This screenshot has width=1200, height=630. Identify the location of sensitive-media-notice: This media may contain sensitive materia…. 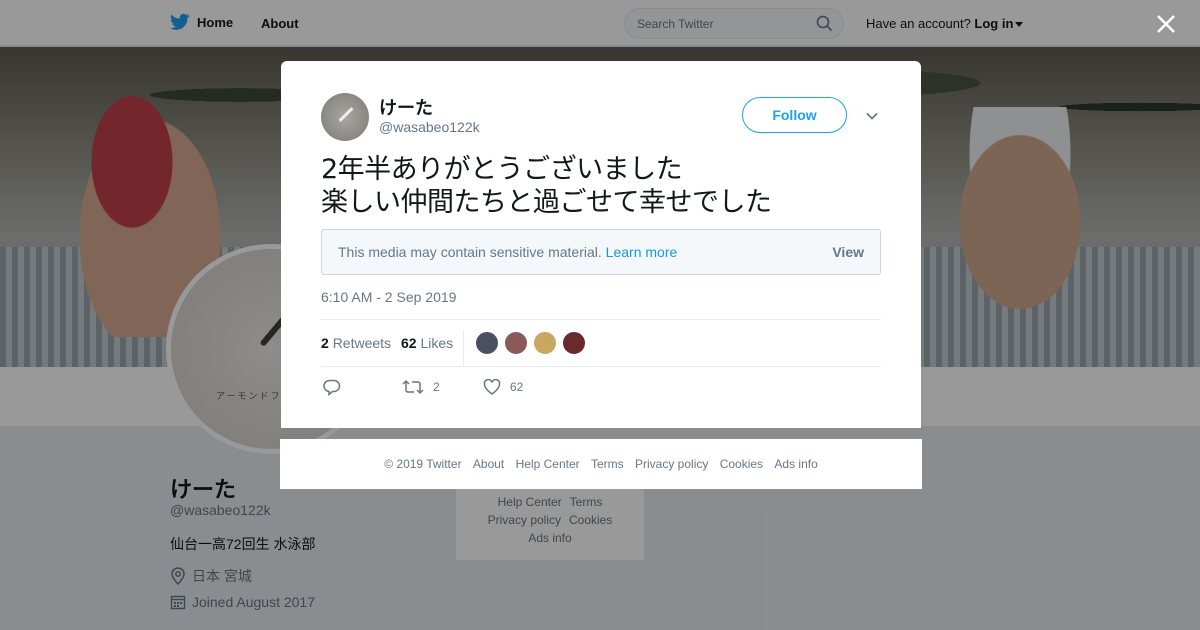
(601, 252).